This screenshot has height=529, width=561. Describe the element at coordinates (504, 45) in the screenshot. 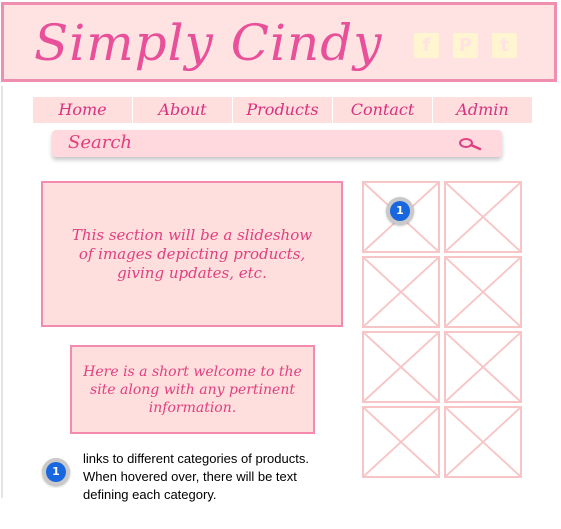

I see `twitter-icon: t` at that location.